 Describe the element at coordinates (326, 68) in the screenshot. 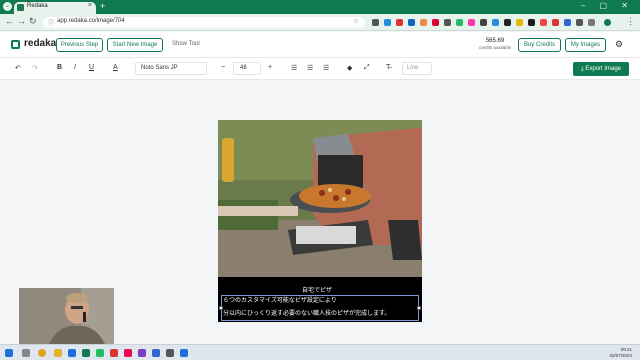

I see `align-right-icon: ☰` at that location.